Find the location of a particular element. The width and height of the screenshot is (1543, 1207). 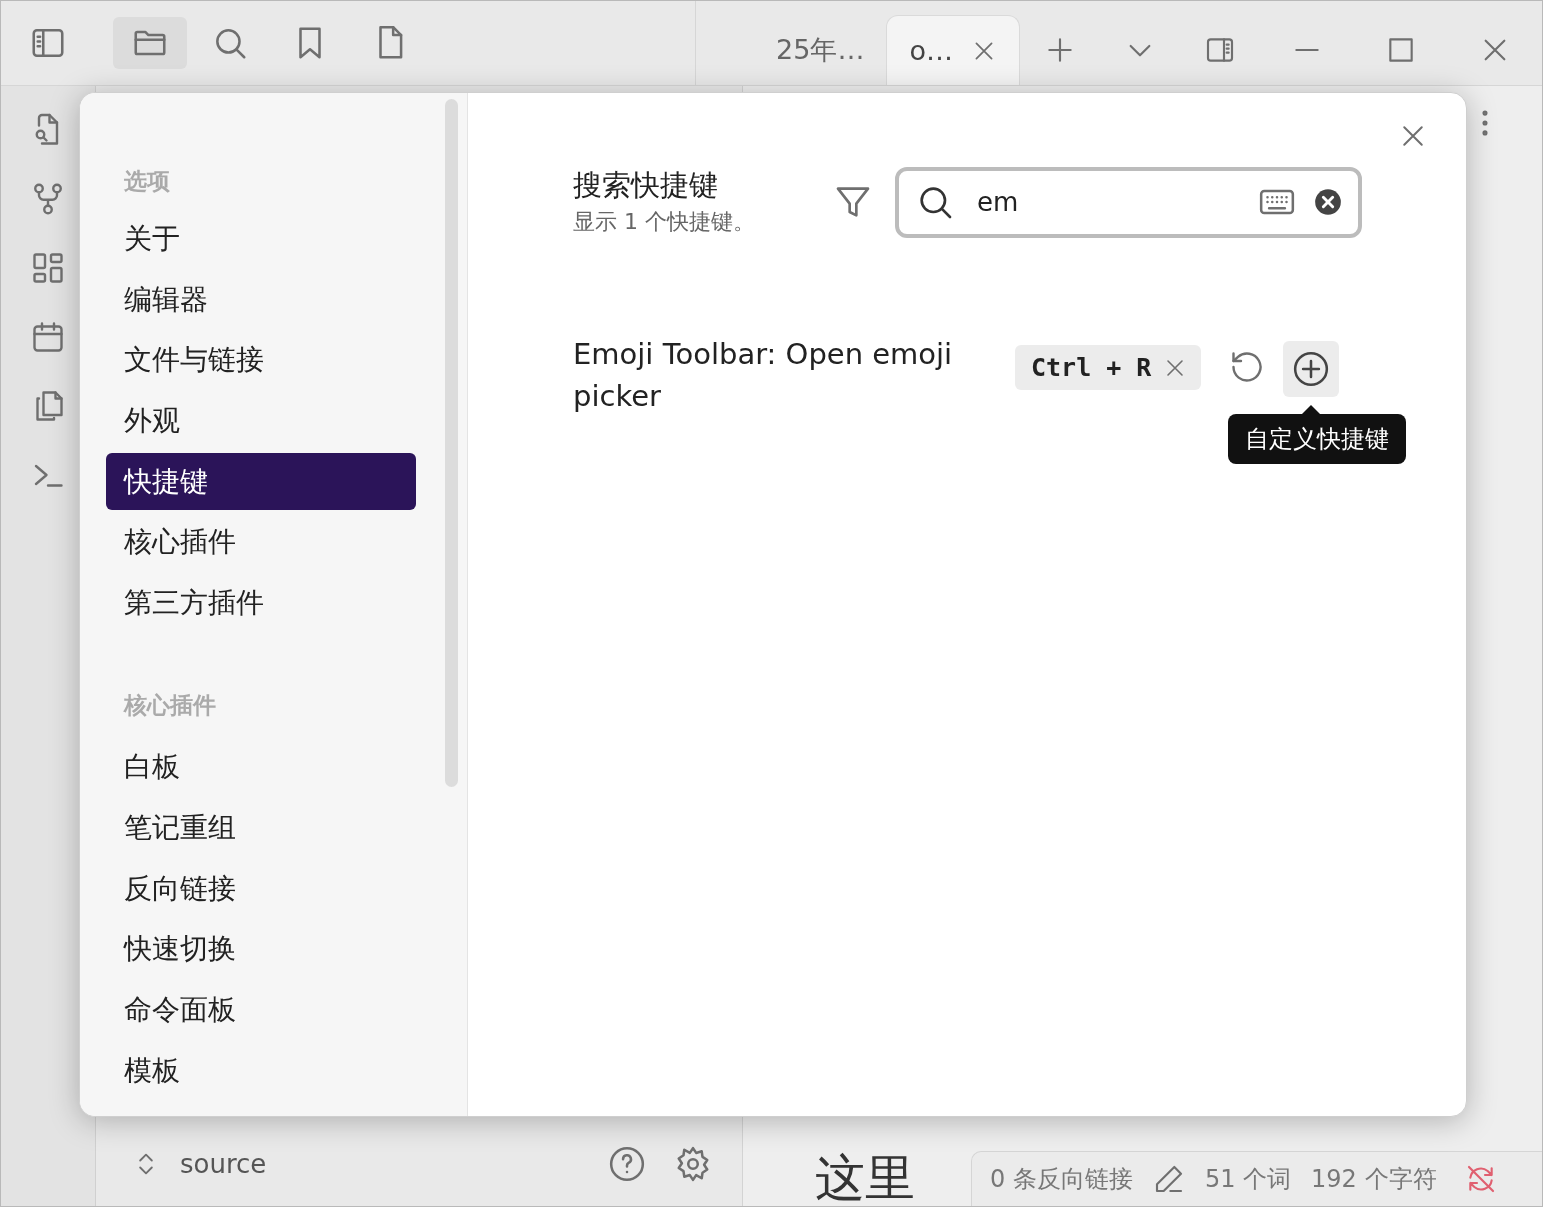

page-title: 搜索快捷键 is located at coordinates (646, 185).